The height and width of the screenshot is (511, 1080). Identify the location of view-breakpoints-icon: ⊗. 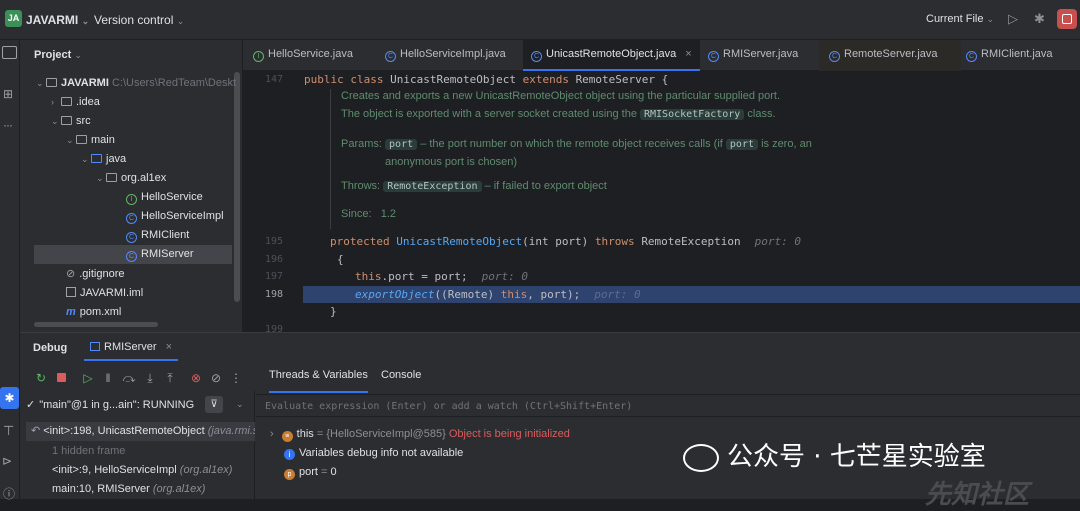
(196, 378).